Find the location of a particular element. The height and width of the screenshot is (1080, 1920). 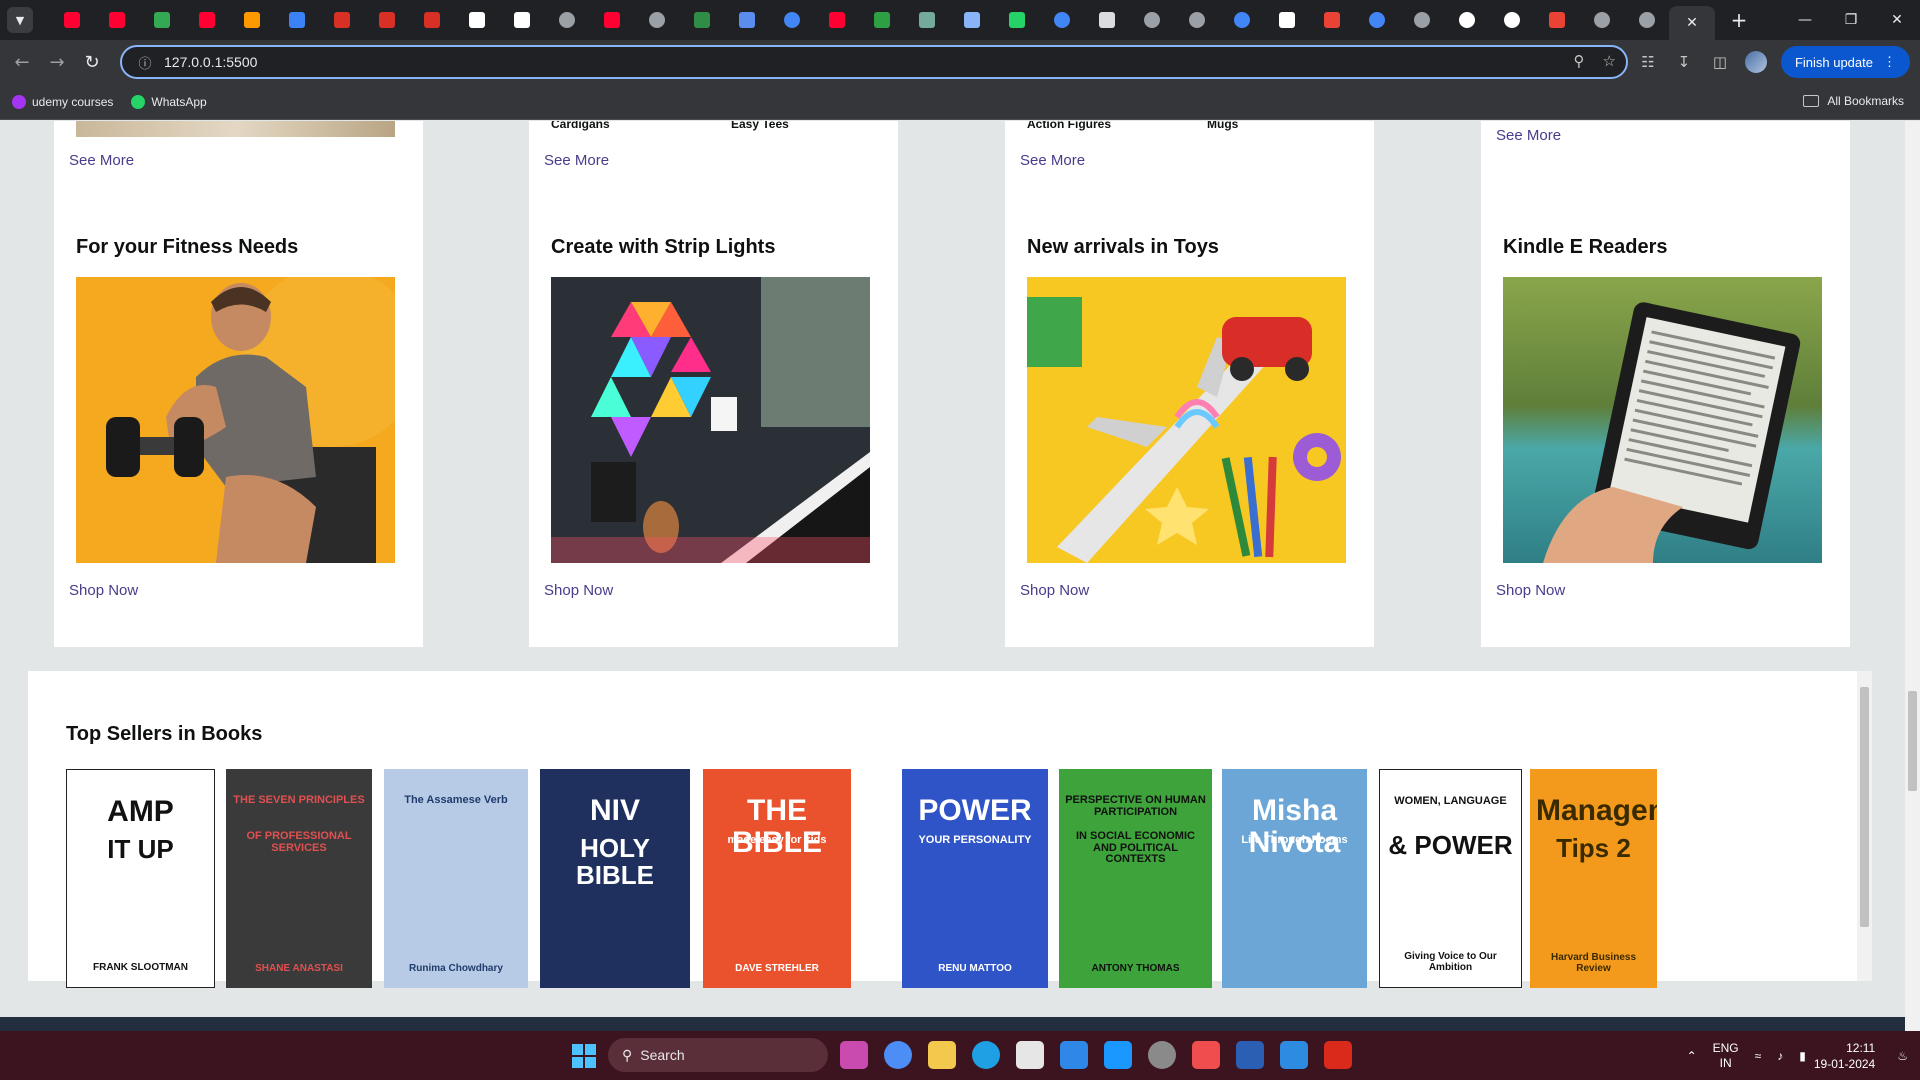

reload-icon: ↻ is located at coordinates (92, 62).